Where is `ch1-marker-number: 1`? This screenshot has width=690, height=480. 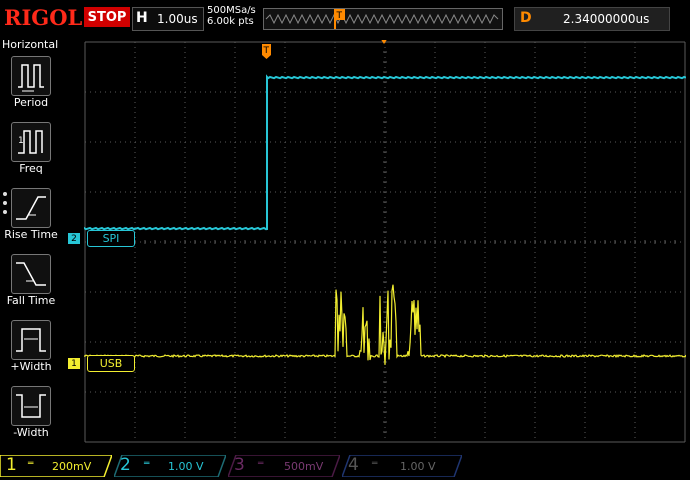
ch1-marker-number: 1 is located at coordinates (74, 363).